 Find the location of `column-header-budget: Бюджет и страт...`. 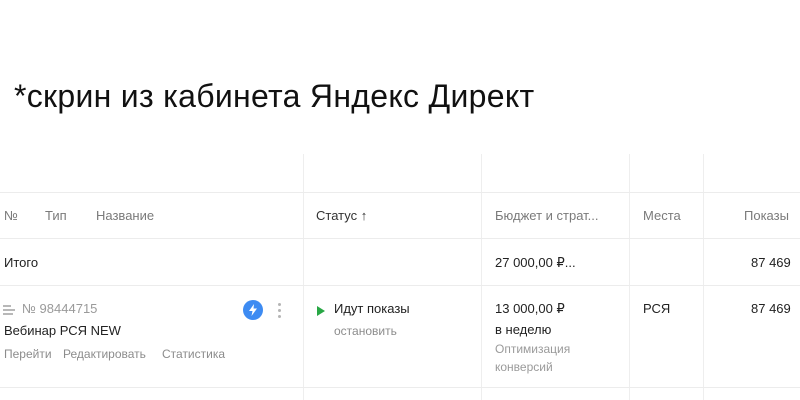

column-header-budget: Бюджет и страт... is located at coordinates (547, 215).